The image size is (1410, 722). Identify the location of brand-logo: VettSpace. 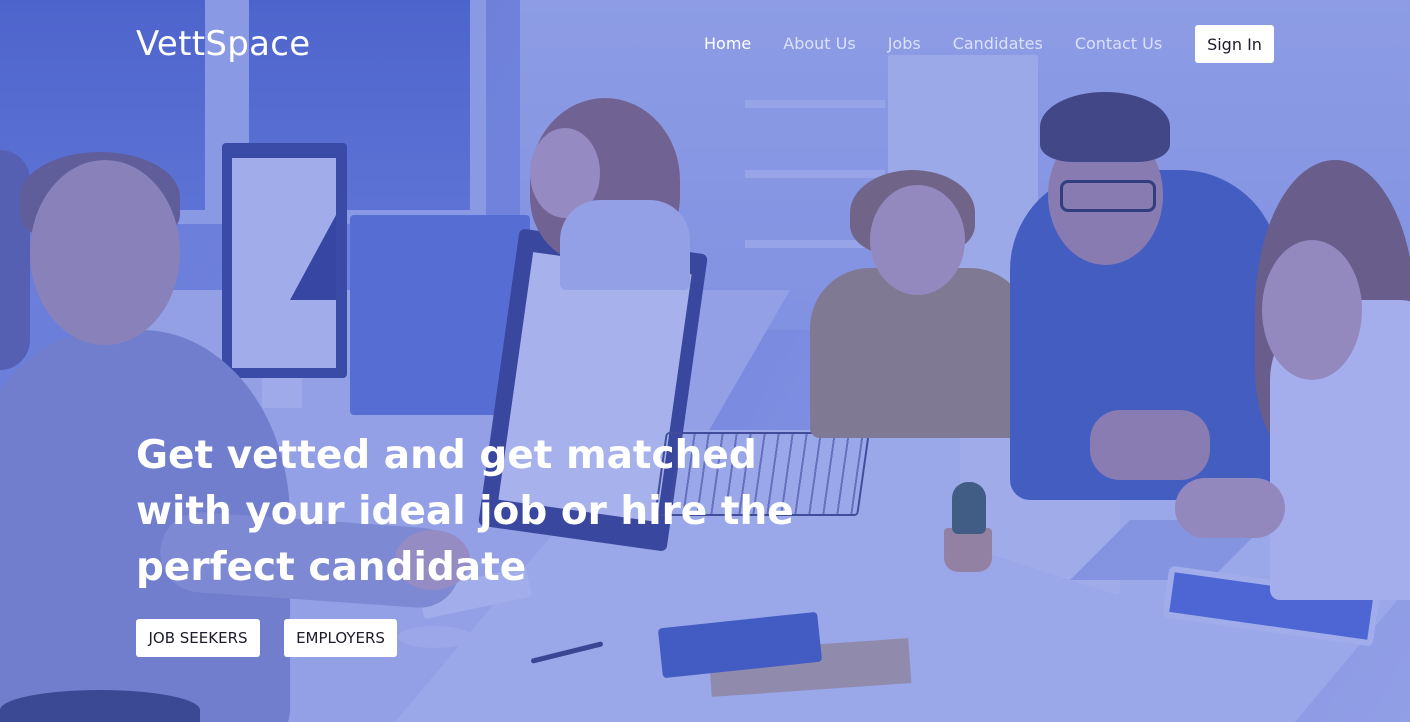
(223, 44).